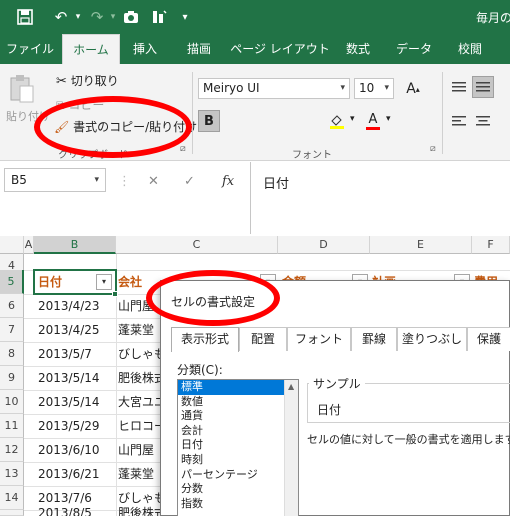 The image size is (510, 516). I want to click on row-header-12: 12, so click(12, 450).